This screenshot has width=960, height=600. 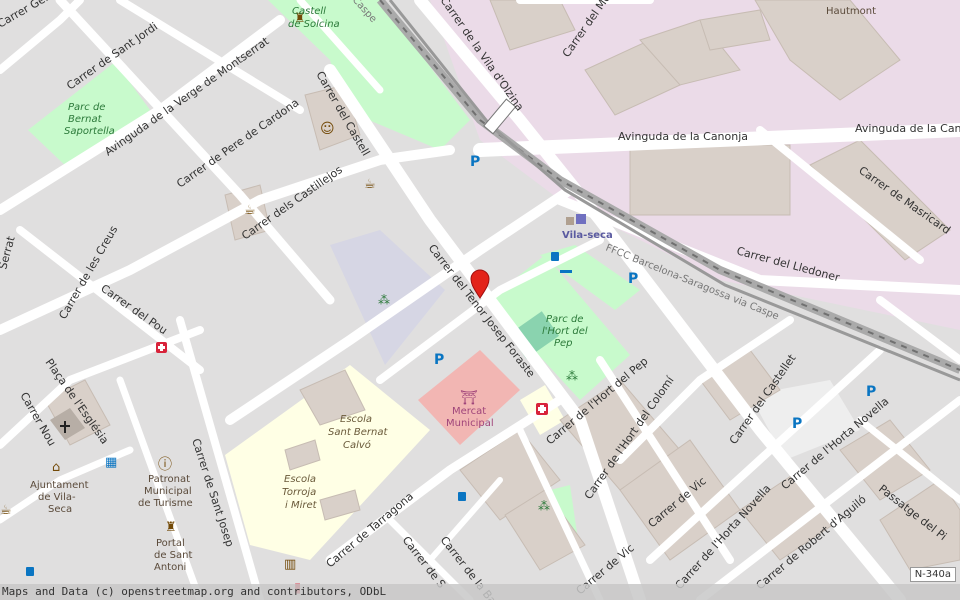 I want to click on label-escola-torroja-2: Torroja, so click(x=299, y=492).